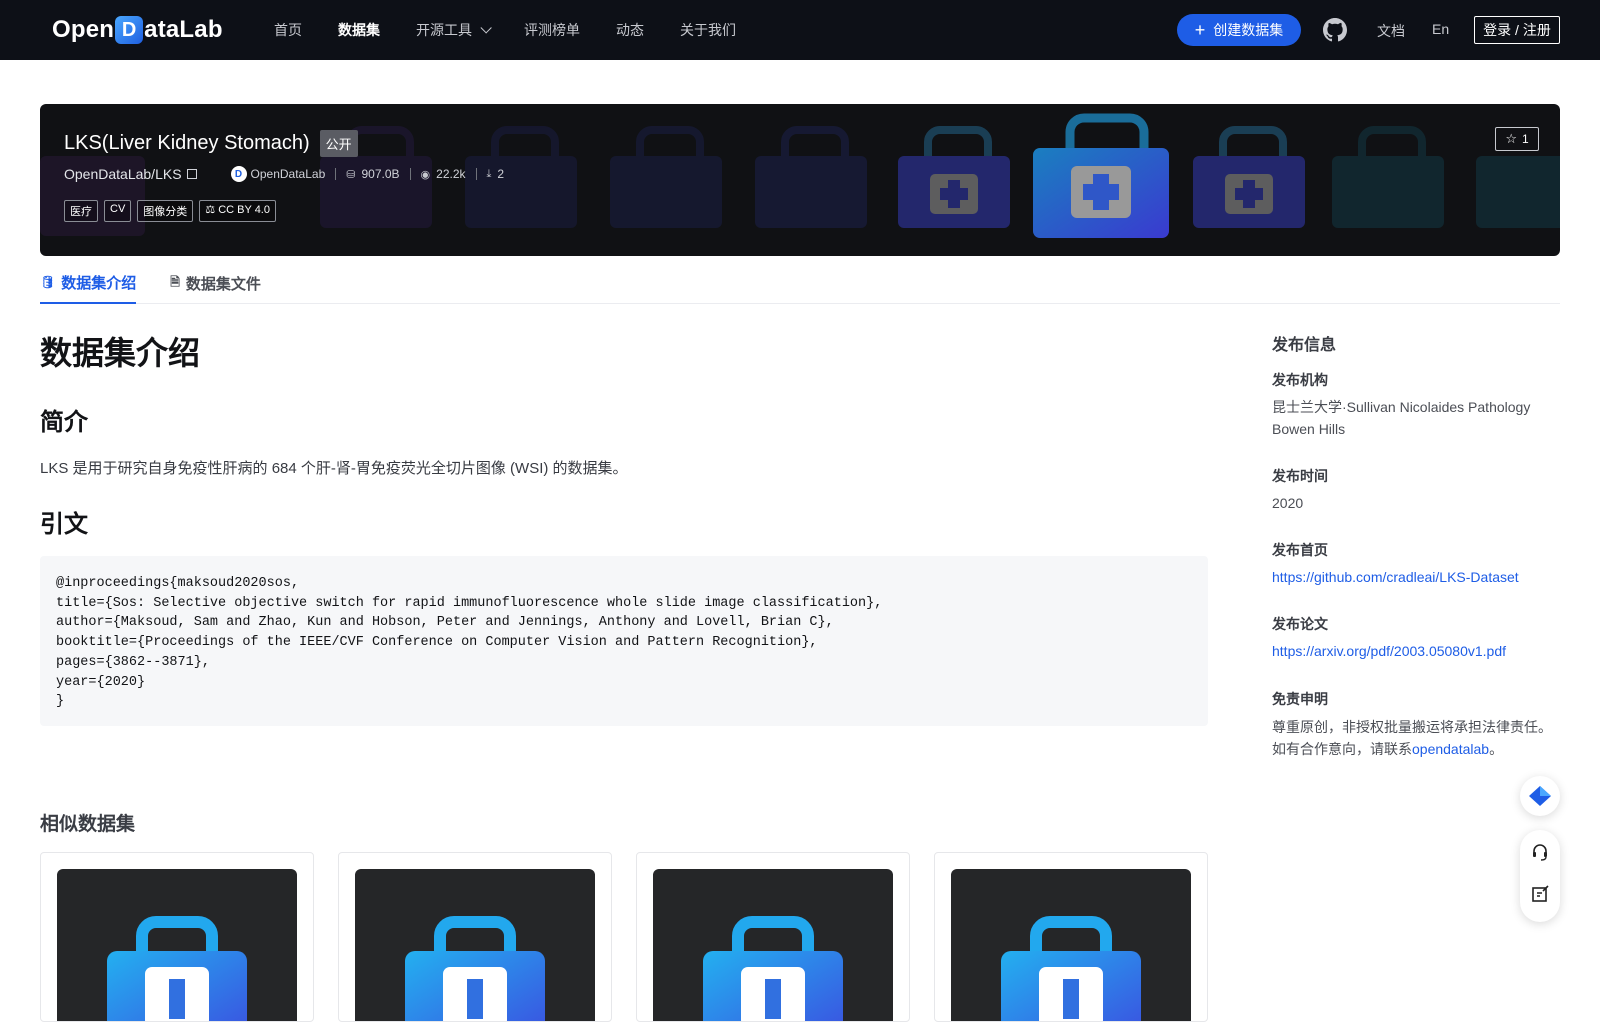  I want to click on scale-icon: ⚖, so click(210, 210).